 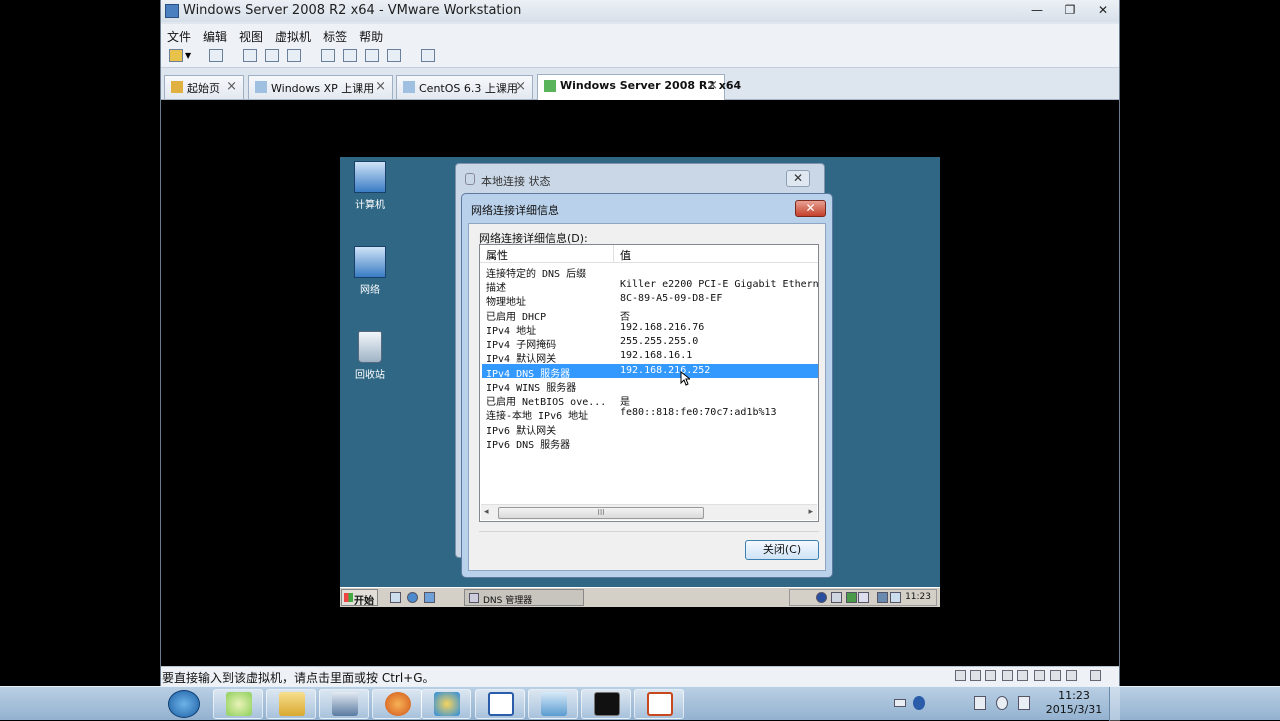 I want to click on tab-centos: CentOS 6.3 上课用 ×, so click(x=464, y=87).